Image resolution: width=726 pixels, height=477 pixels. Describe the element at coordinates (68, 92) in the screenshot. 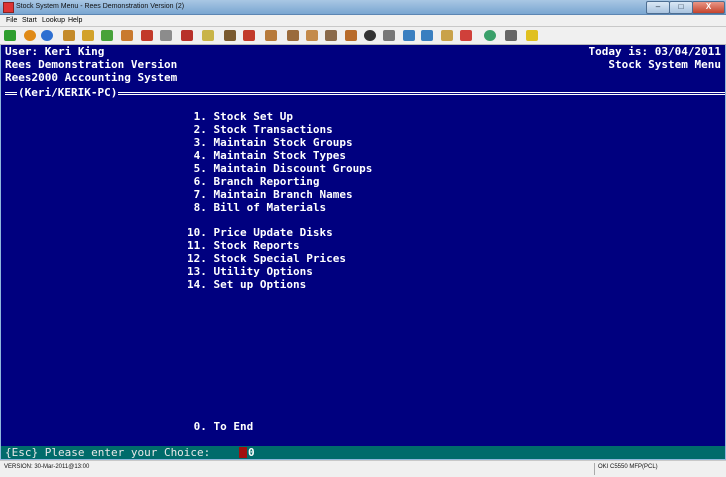

I see `session-label: (Keri/KERIK-PC)` at that location.